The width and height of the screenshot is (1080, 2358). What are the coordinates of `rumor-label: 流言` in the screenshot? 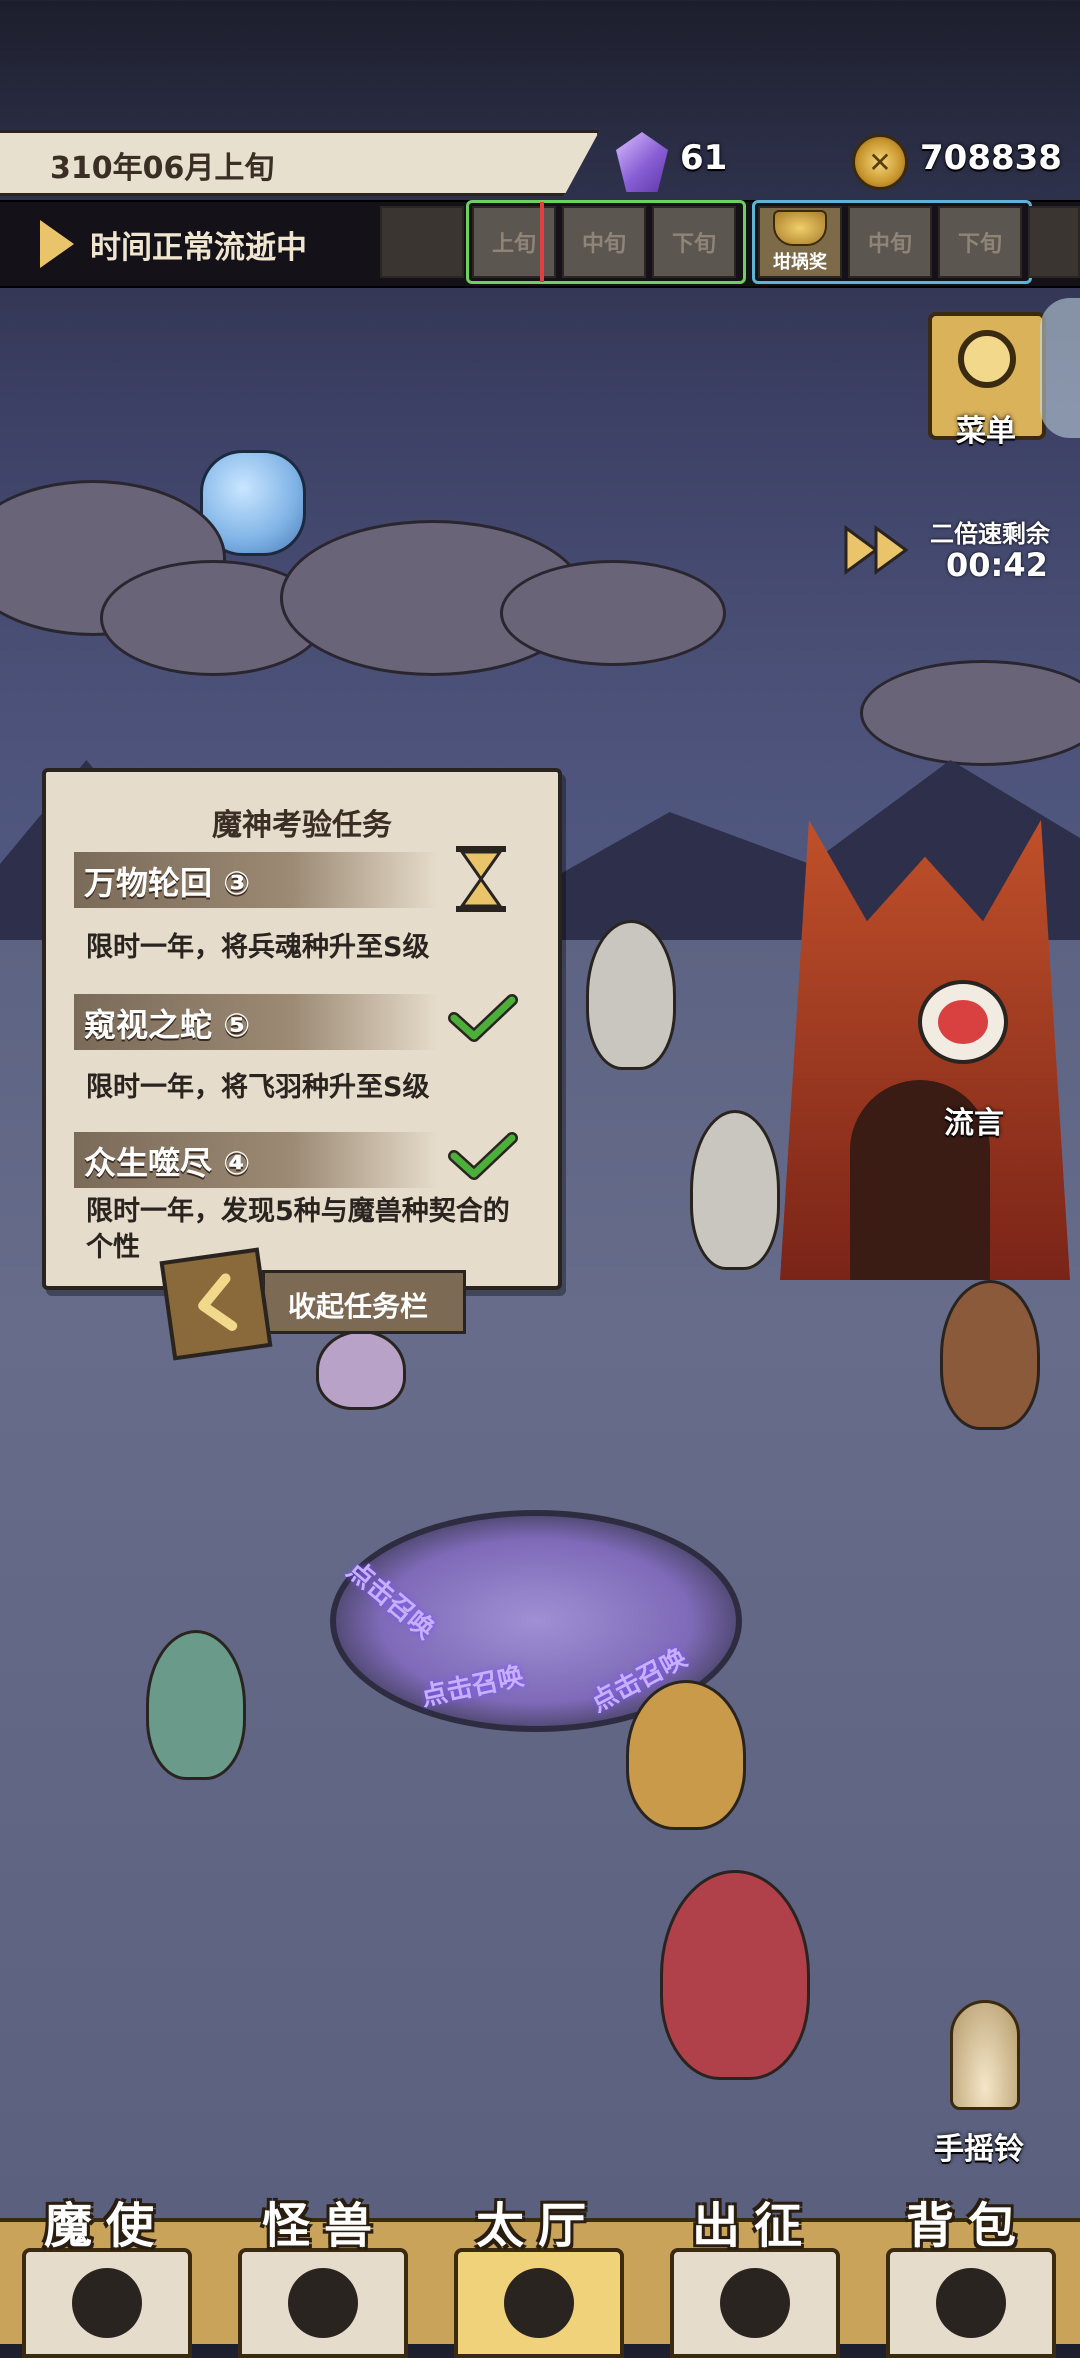 It's located at (974, 1123).